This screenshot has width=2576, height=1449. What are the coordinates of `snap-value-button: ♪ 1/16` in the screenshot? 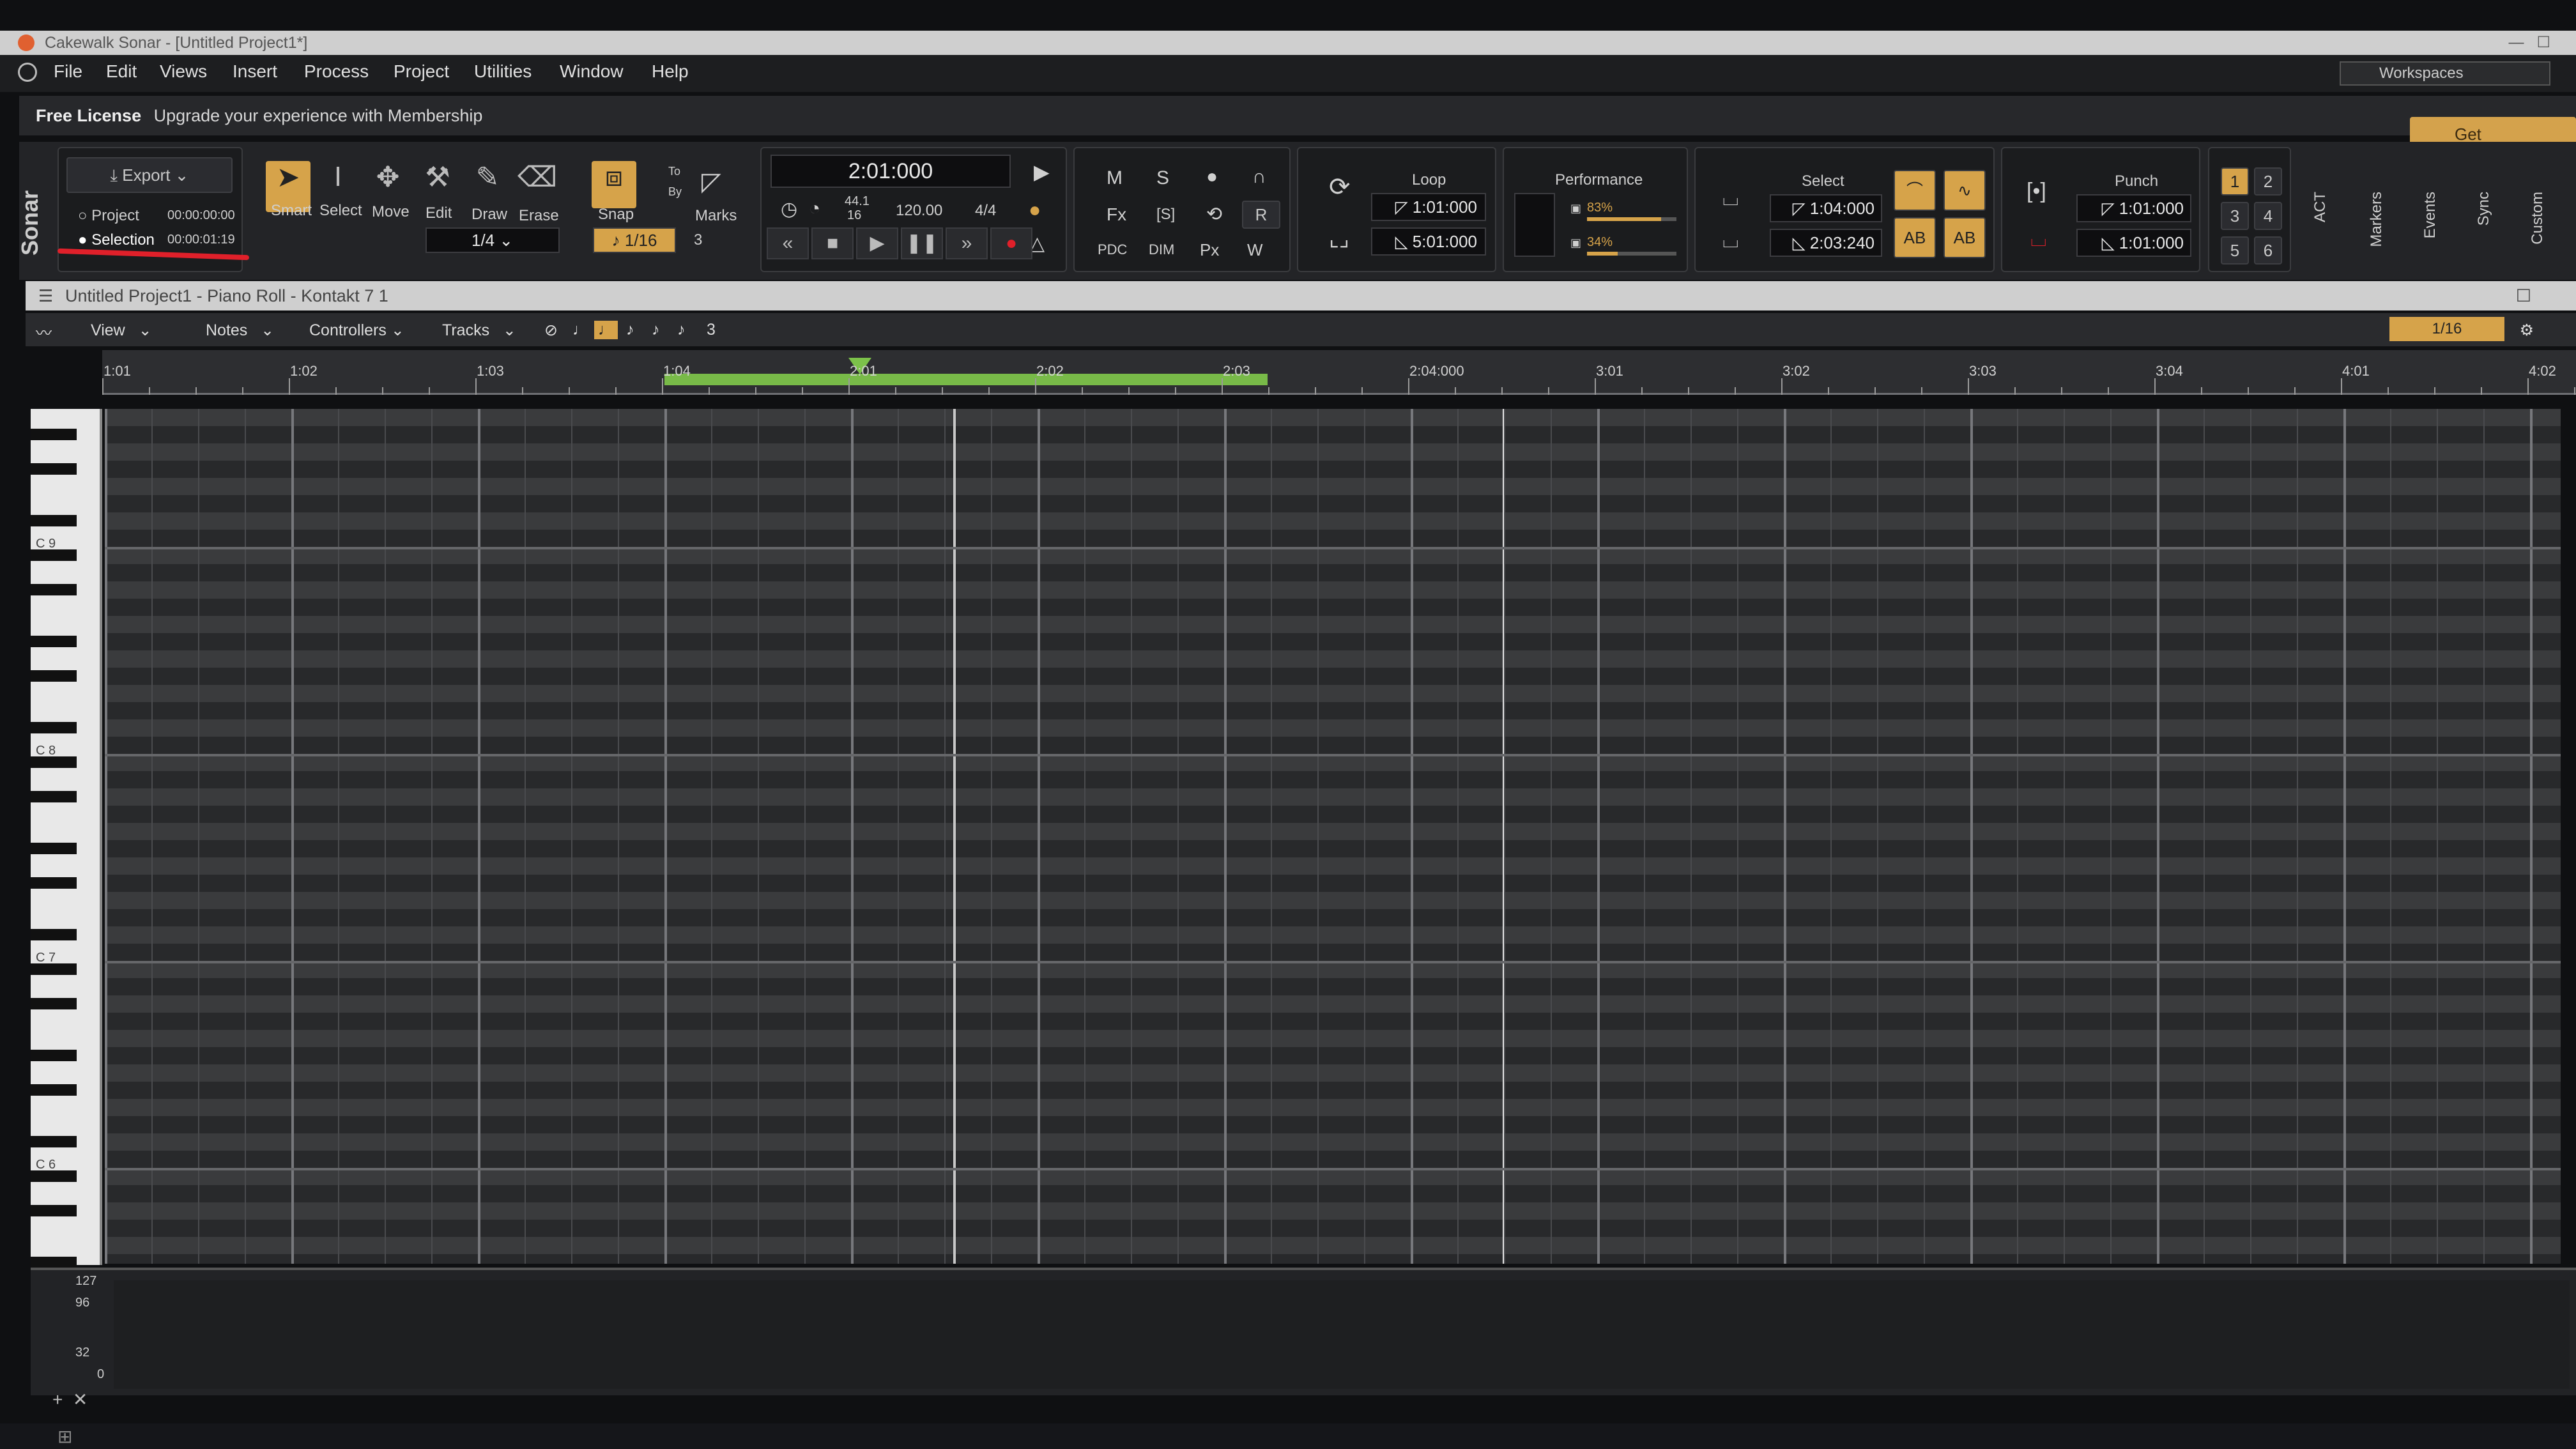 It's located at (634, 240).